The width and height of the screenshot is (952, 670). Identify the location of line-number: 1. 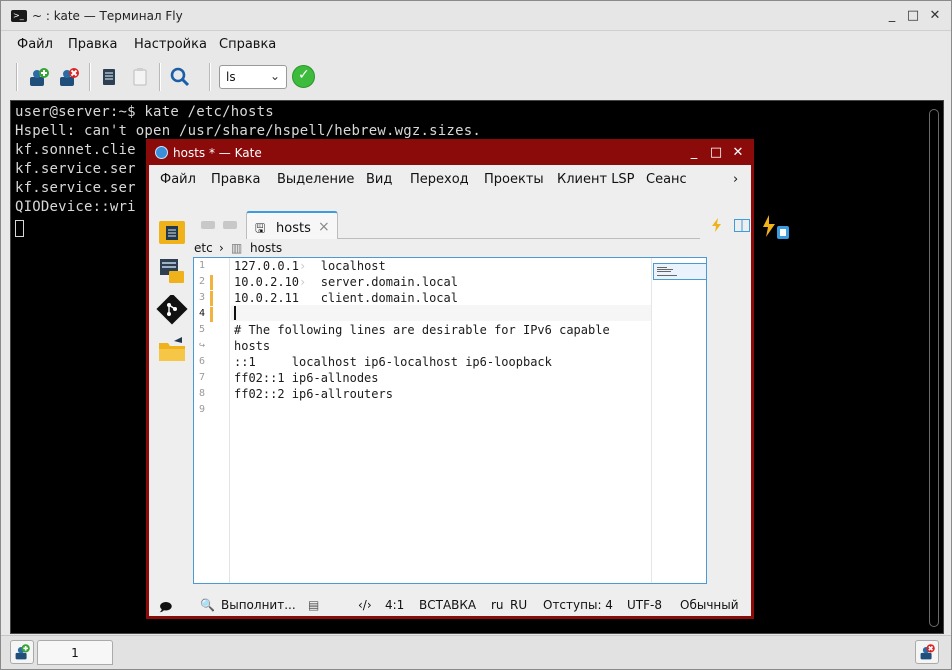
(202, 265).